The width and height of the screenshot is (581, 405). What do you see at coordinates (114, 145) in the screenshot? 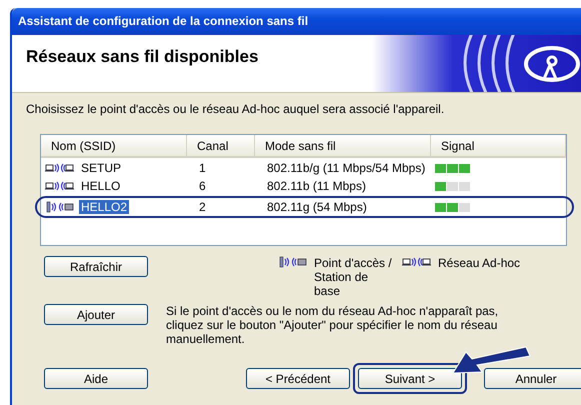
I see `column-header: Nom (SSID)` at bounding box center [114, 145].